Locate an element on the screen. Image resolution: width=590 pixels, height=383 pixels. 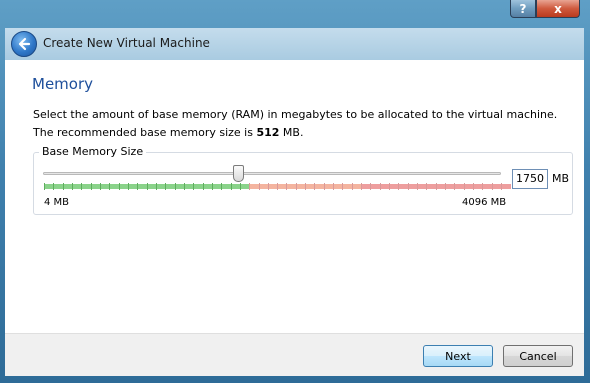
wizard-footer: Next Cancel is located at coordinates (294, 354).